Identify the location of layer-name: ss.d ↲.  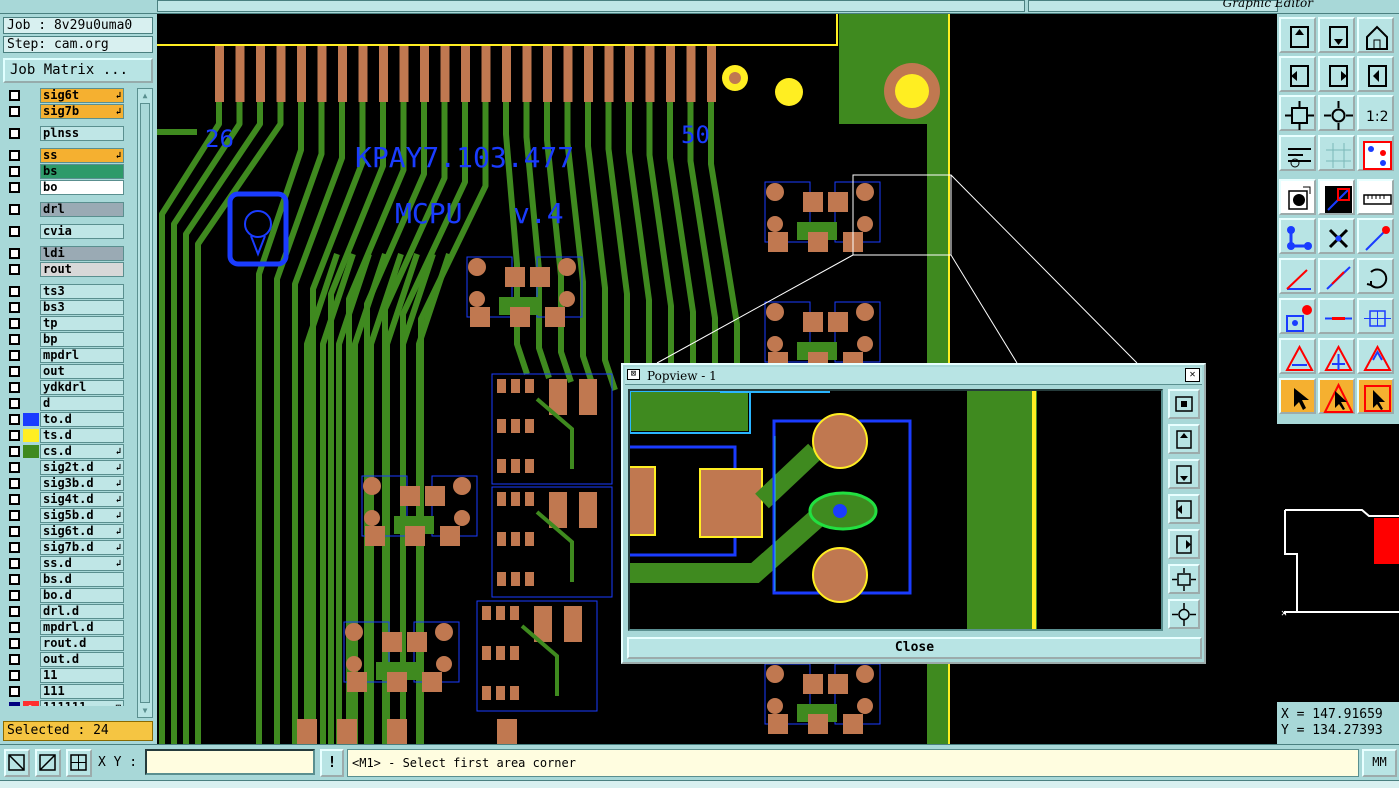
(82, 563).